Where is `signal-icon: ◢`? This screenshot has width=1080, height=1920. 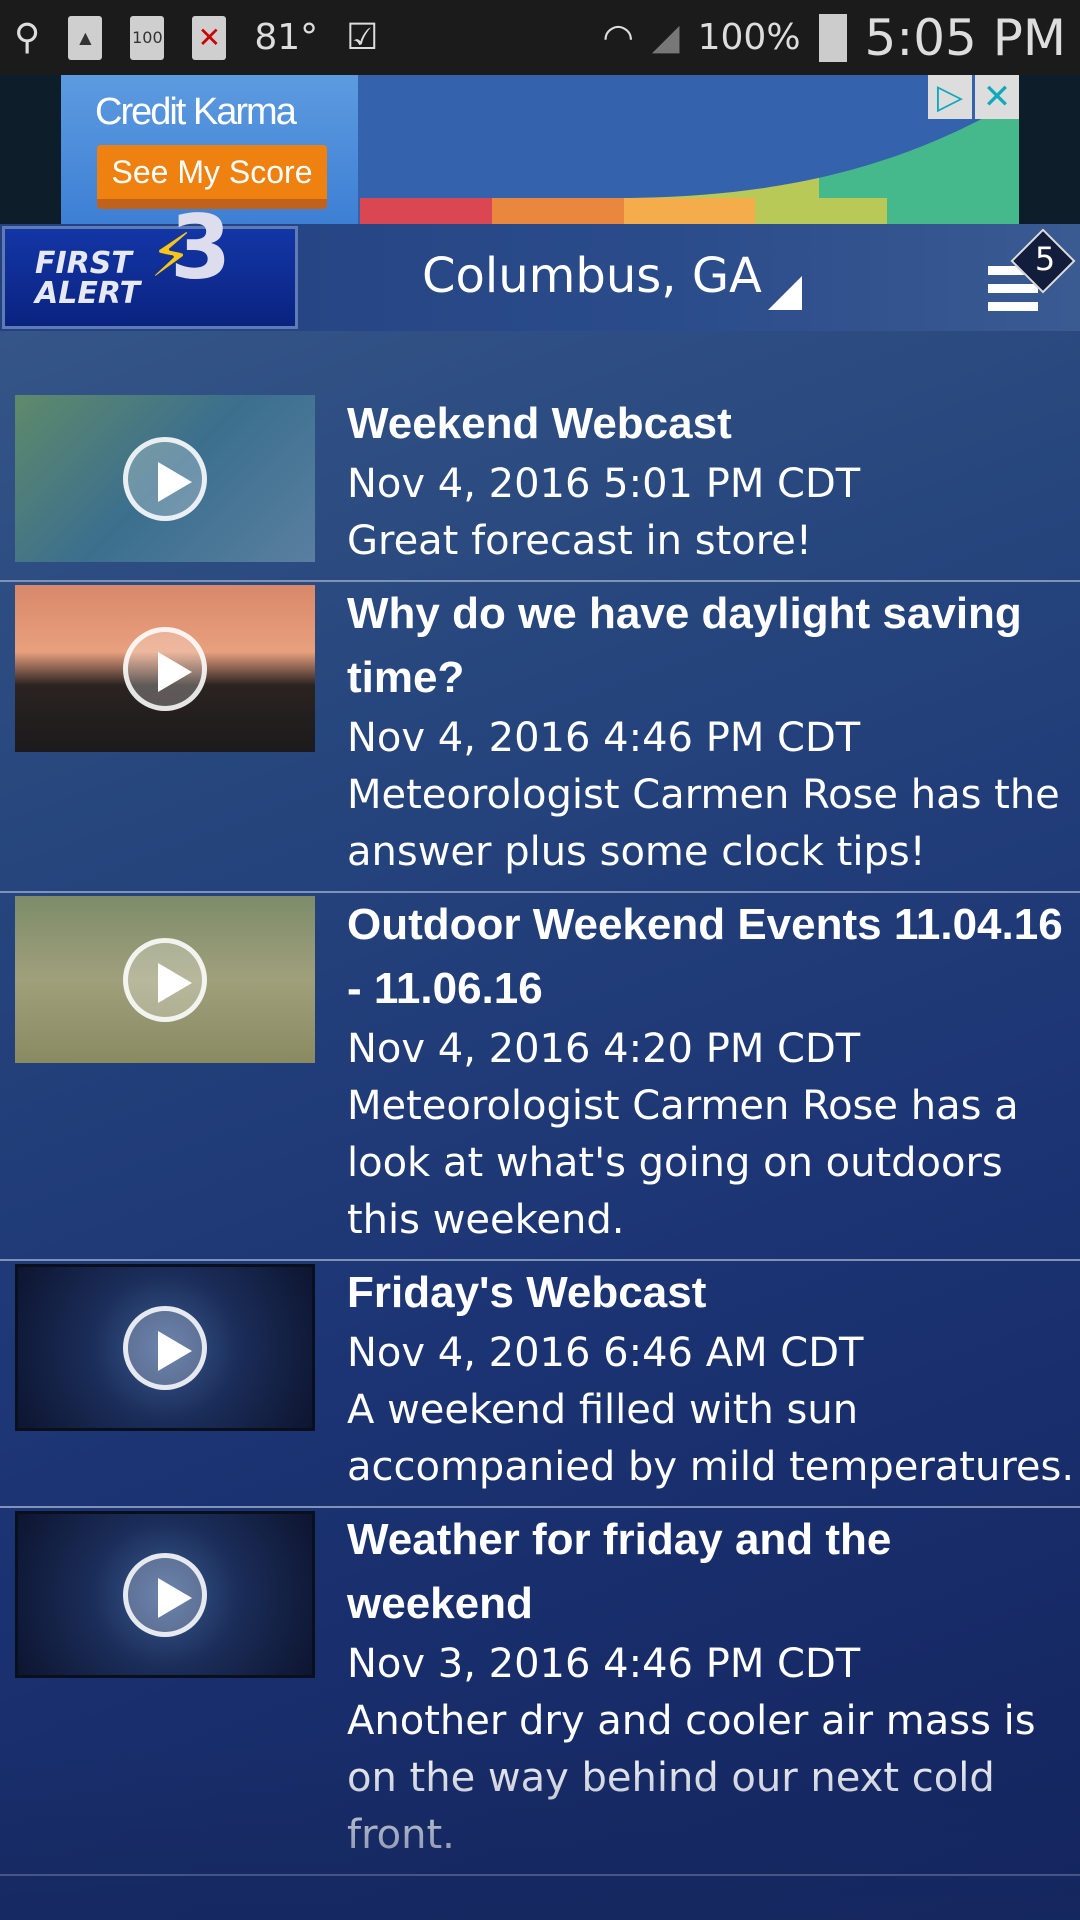 signal-icon: ◢ is located at coordinates (665, 37).